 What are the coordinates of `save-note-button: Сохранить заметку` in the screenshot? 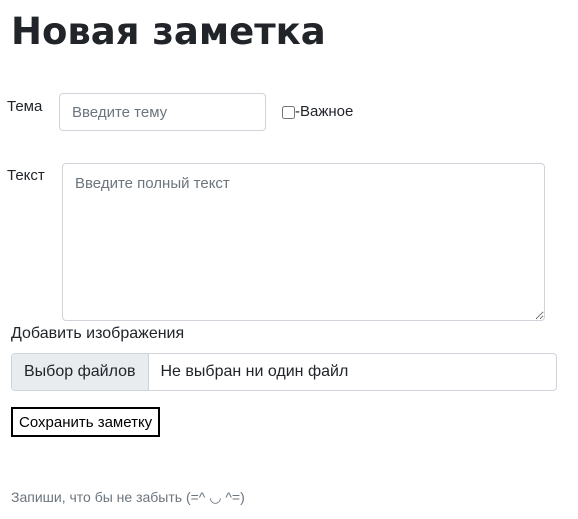 It's located at (86, 422).